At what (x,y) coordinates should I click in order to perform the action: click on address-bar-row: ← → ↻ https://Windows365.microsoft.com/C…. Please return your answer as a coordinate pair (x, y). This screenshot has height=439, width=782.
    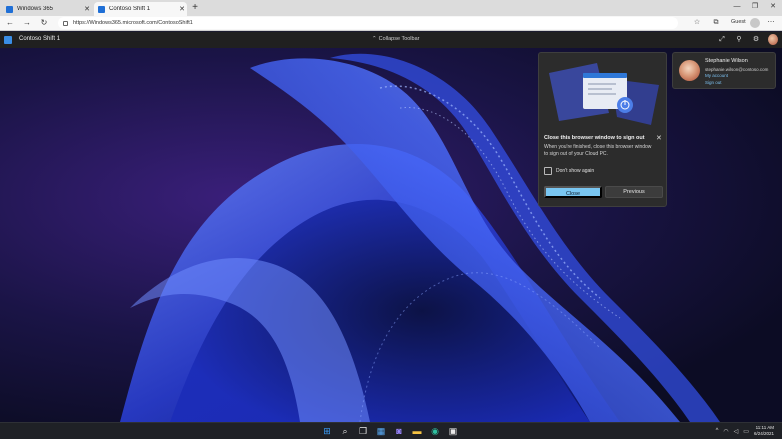
    Looking at the image, I should click on (391, 23).